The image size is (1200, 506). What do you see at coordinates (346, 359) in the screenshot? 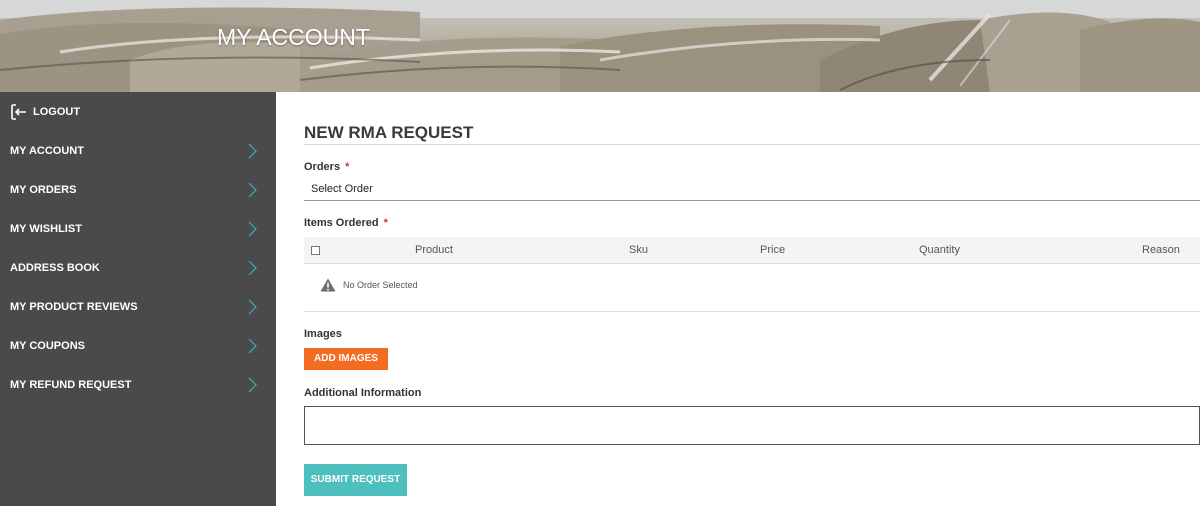
I see `add-images-button: ADD IMAGES` at bounding box center [346, 359].